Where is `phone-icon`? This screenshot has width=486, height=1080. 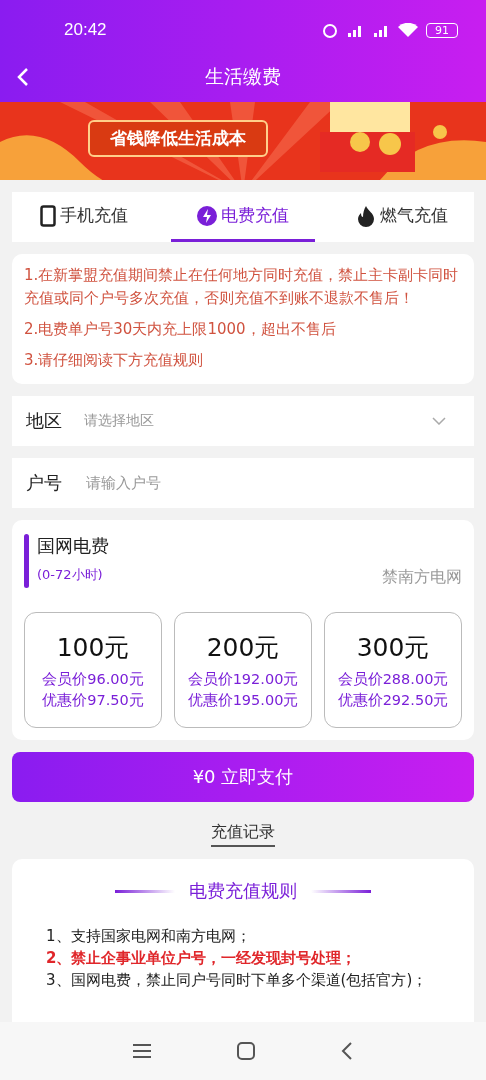 phone-icon is located at coordinates (48, 215).